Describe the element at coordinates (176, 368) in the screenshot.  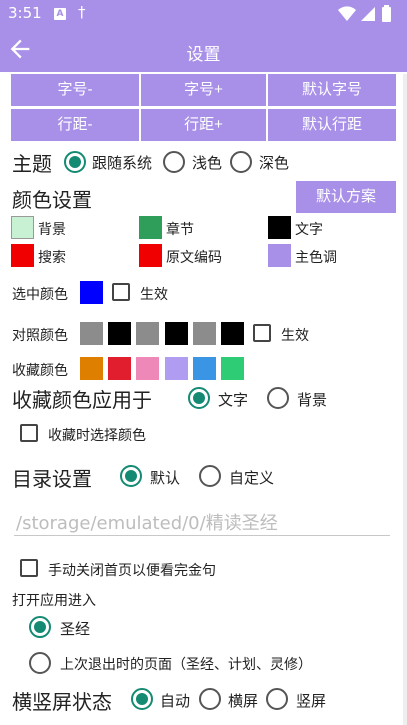
I see `favorite-color-swatch-purple` at that location.